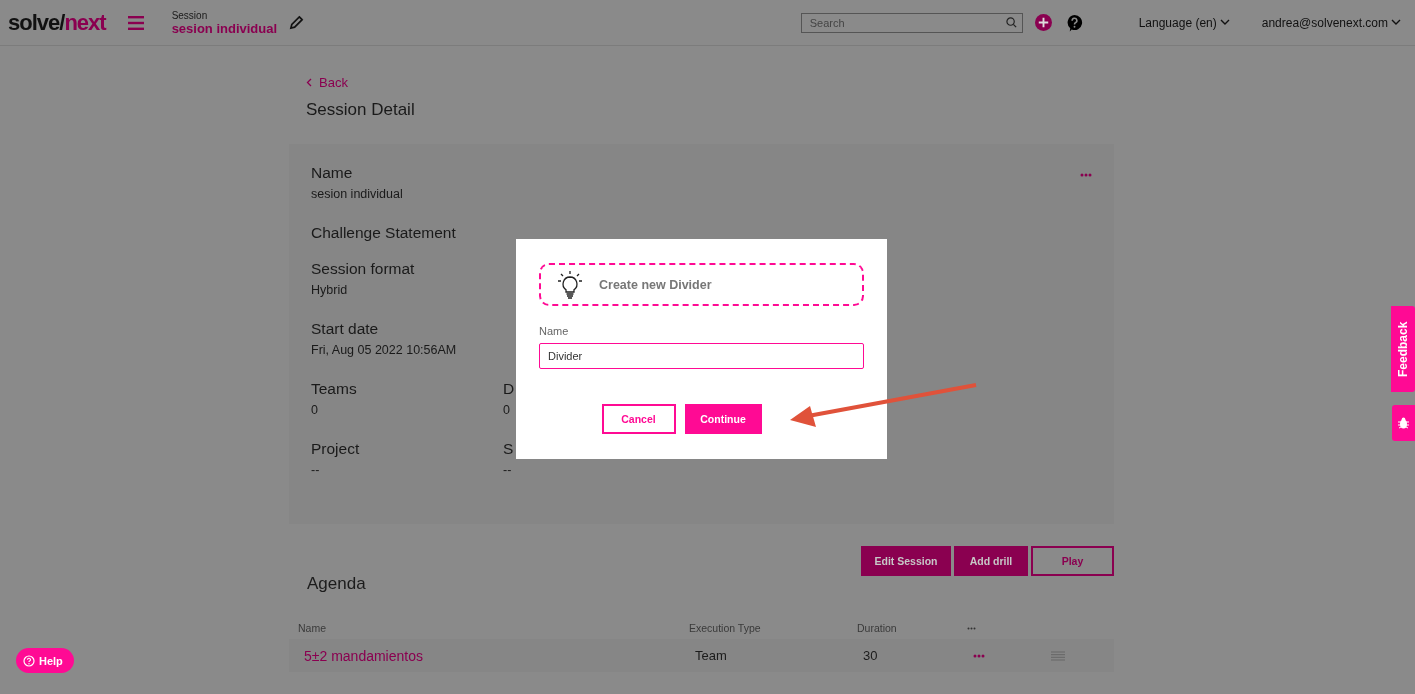  Describe the element at coordinates (906, 561) in the screenshot. I see `action-button: Edit Session` at that location.